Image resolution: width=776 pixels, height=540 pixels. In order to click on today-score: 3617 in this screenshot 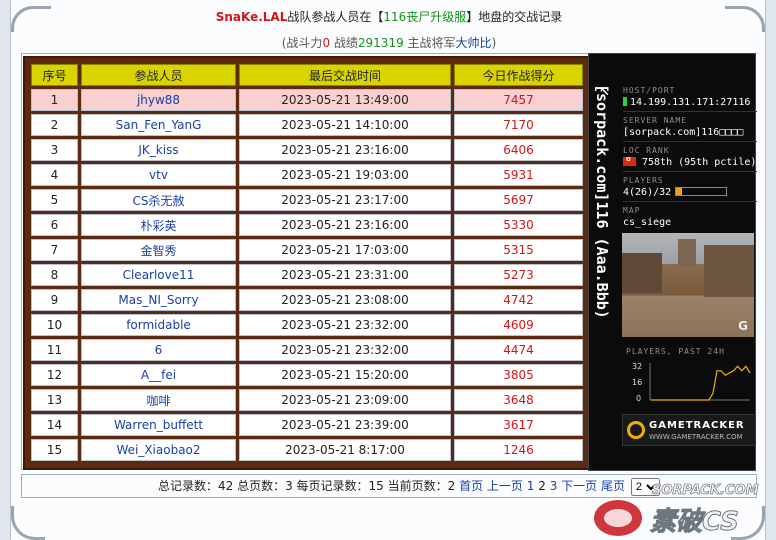, I will do `click(518, 425)`.